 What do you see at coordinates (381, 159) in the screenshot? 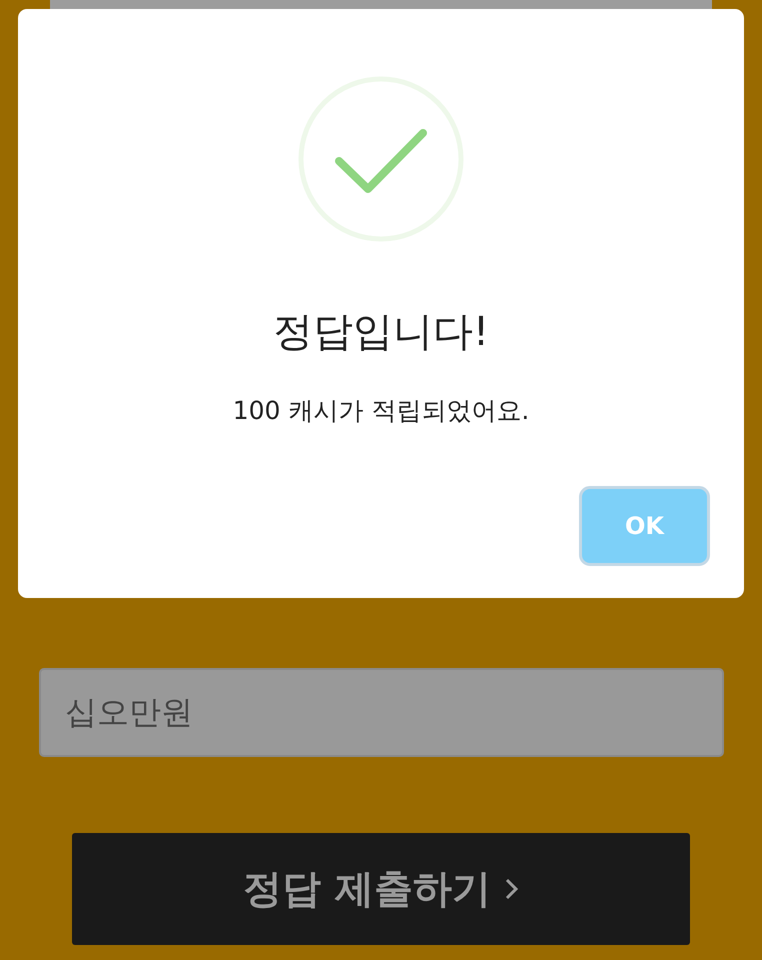
I see `check-circle-icon` at bounding box center [381, 159].